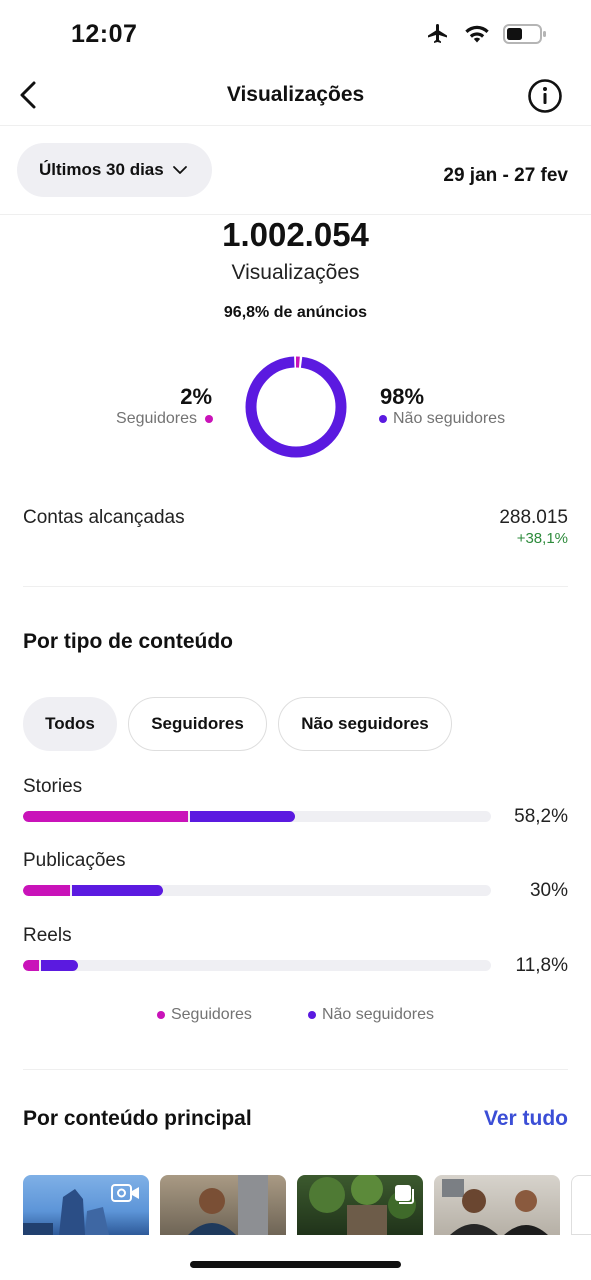 Image resolution: width=591 pixels, height=1280 pixels. What do you see at coordinates (70, 724) in the screenshot?
I see `chip-all: Todos` at bounding box center [70, 724].